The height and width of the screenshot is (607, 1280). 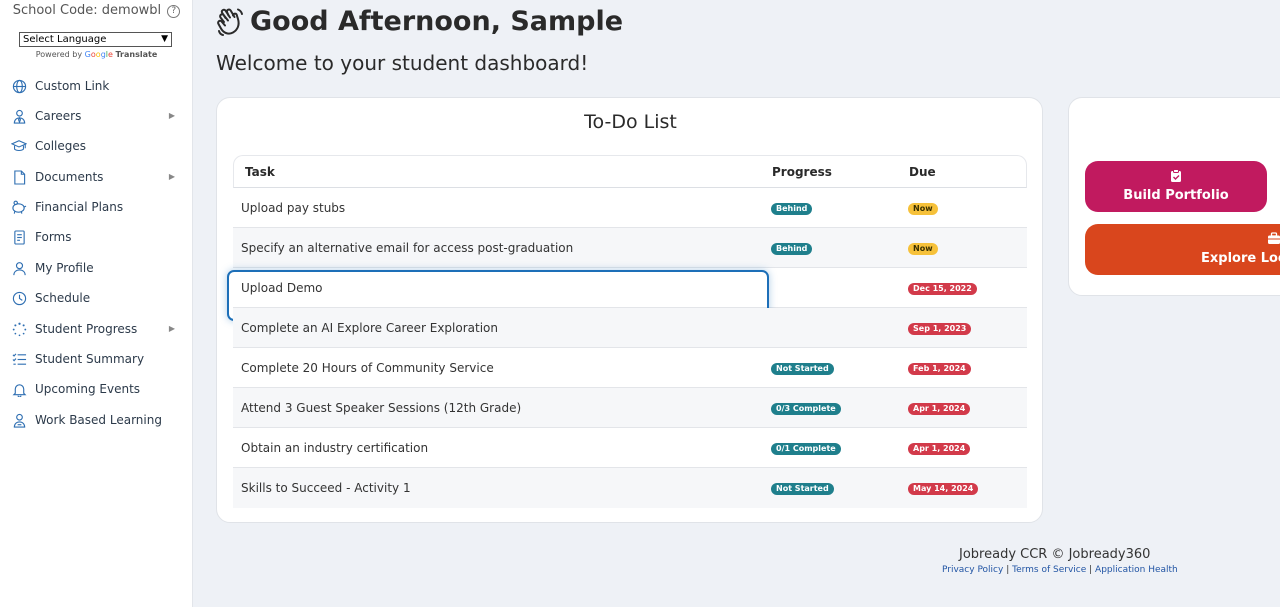 I want to click on table-row: Upload Demo Dec 15, 2022, so click(x=627, y=294).